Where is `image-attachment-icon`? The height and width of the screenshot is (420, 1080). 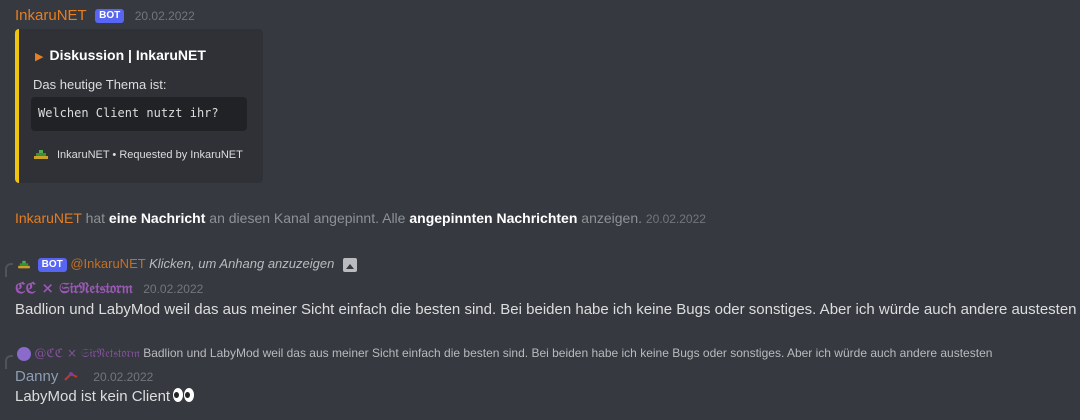
image-attachment-icon is located at coordinates (349, 264).